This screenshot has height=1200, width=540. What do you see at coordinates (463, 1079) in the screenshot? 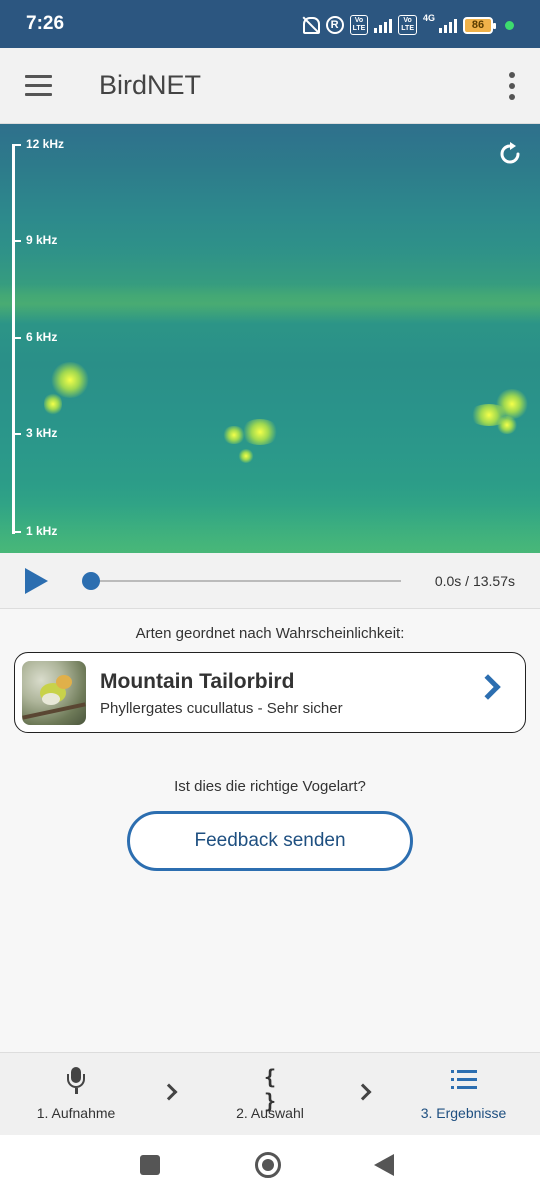
I see `list-icon` at bounding box center [463, 1079].